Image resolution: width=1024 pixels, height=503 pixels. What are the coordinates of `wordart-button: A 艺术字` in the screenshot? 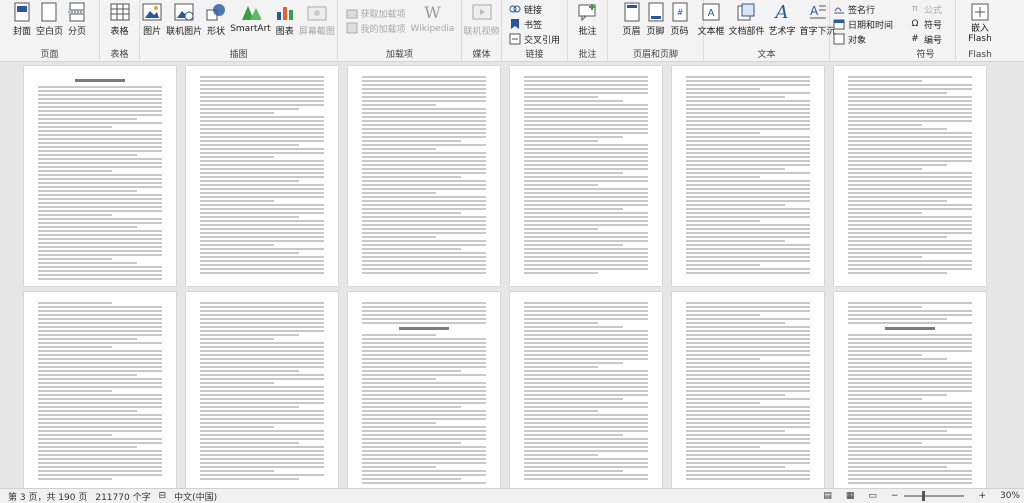 It's located at (782, 20).